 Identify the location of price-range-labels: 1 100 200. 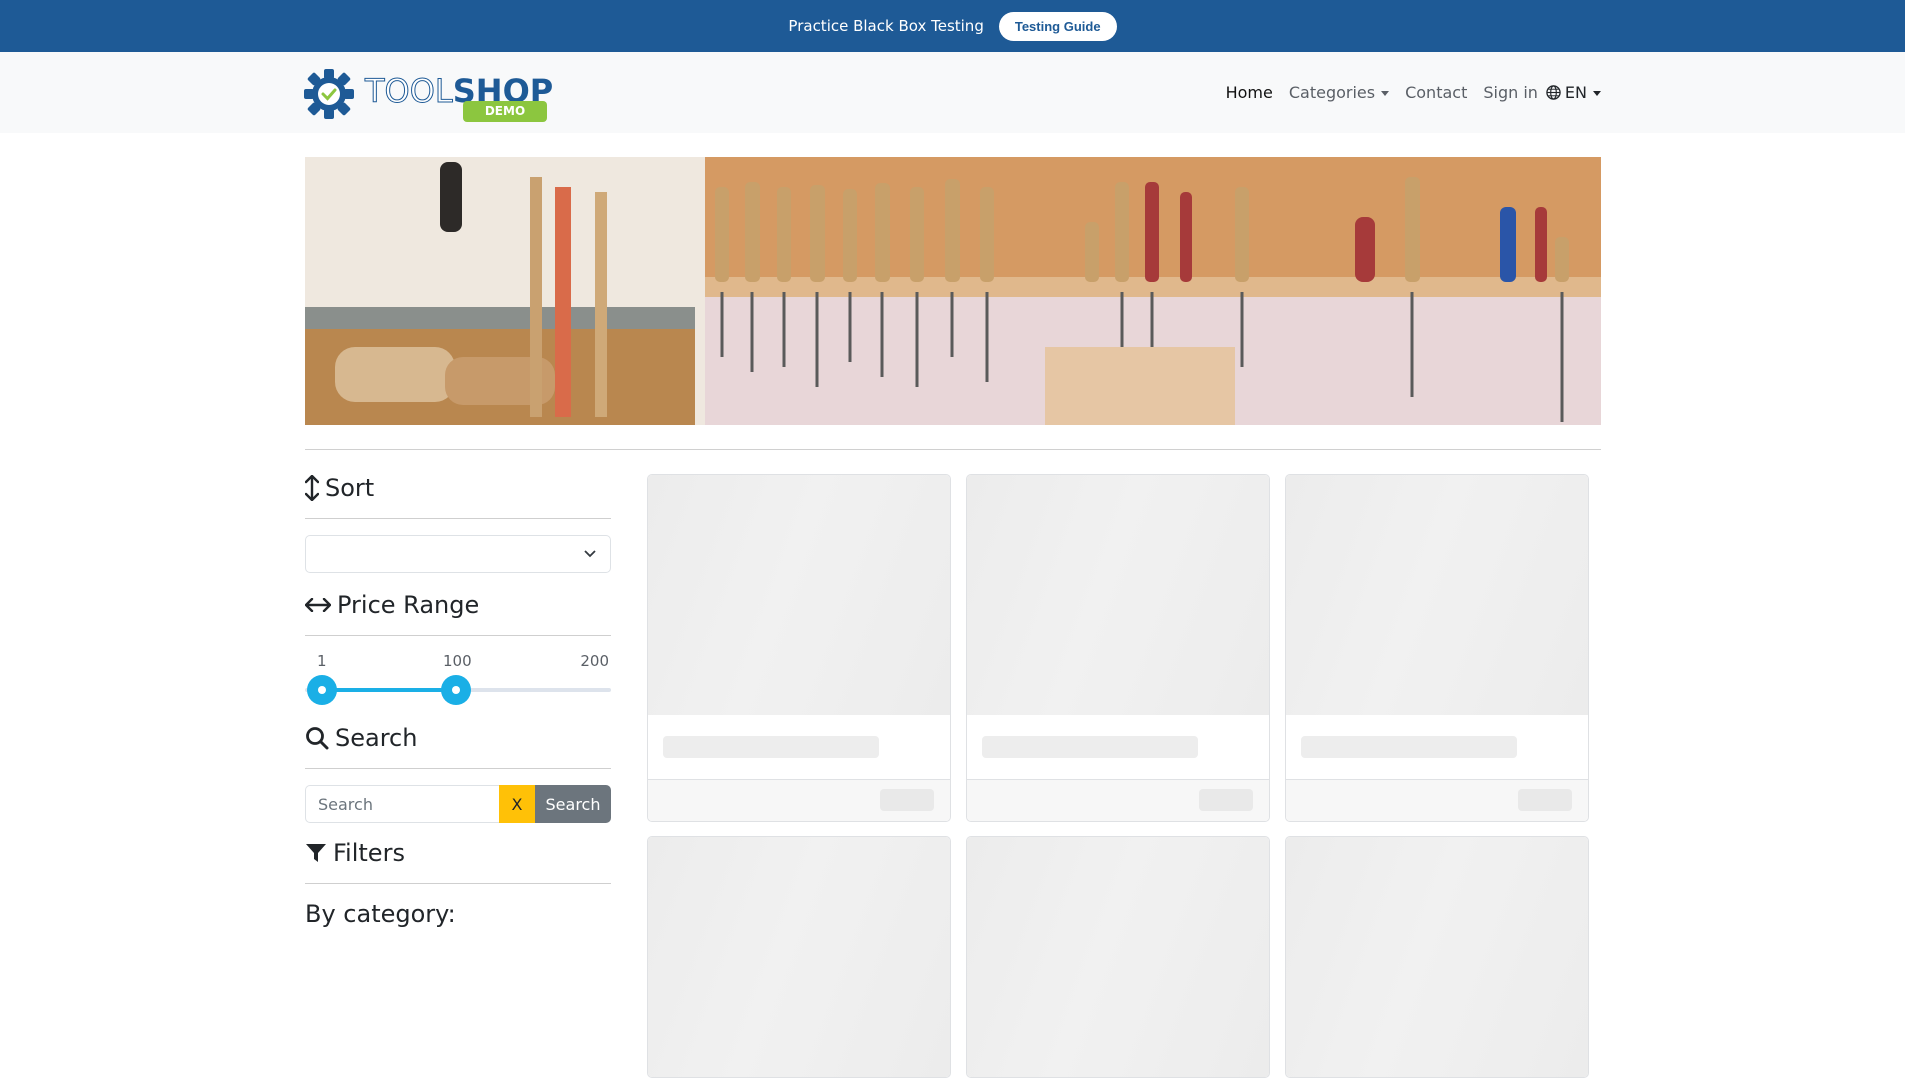
(458, 662).